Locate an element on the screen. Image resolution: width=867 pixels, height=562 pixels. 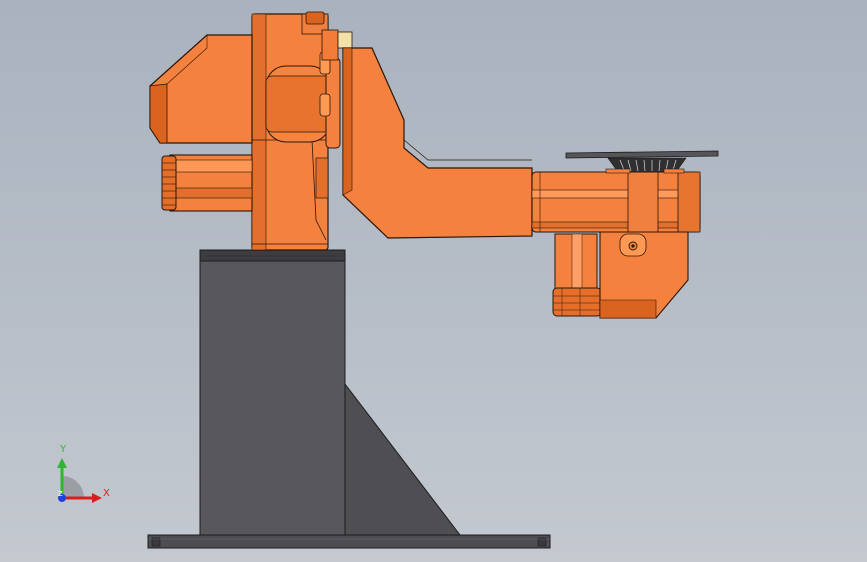
lower-axis-motor is located at coordinates (207, 183).